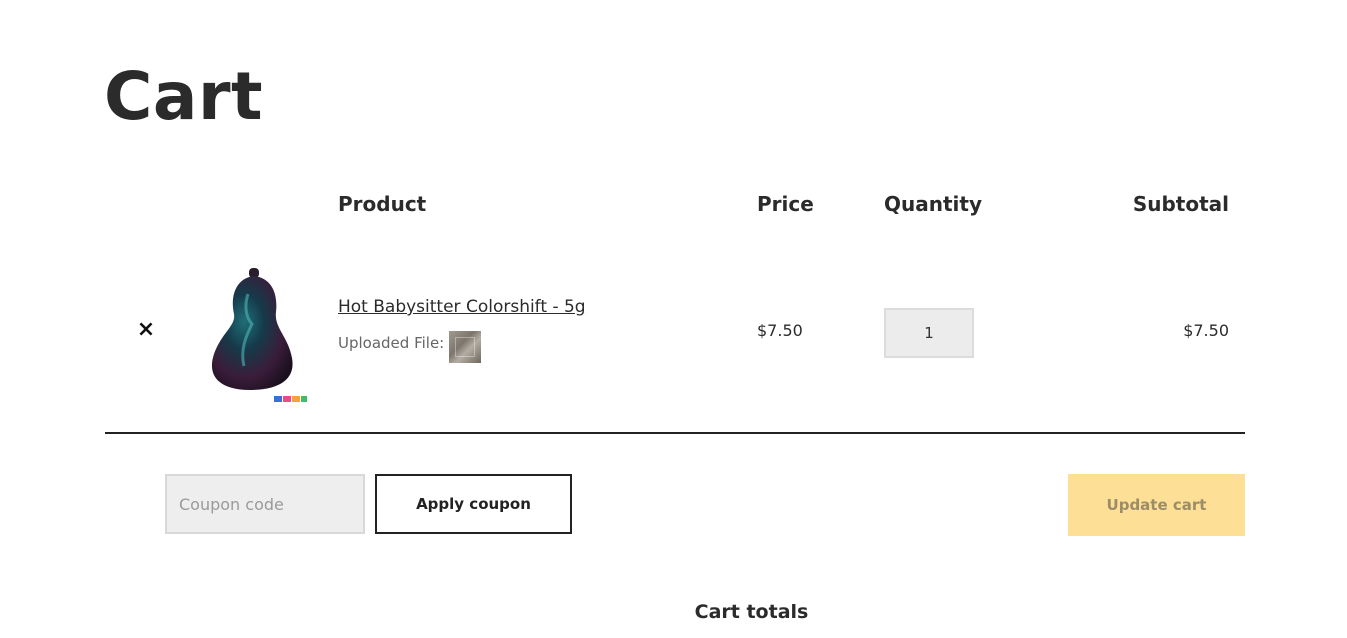 This screenshot has height=638, width=1347. Describe the element at coordinates (933, 204) in the screenshot. I see `header-quantity: Quantity` at that location.